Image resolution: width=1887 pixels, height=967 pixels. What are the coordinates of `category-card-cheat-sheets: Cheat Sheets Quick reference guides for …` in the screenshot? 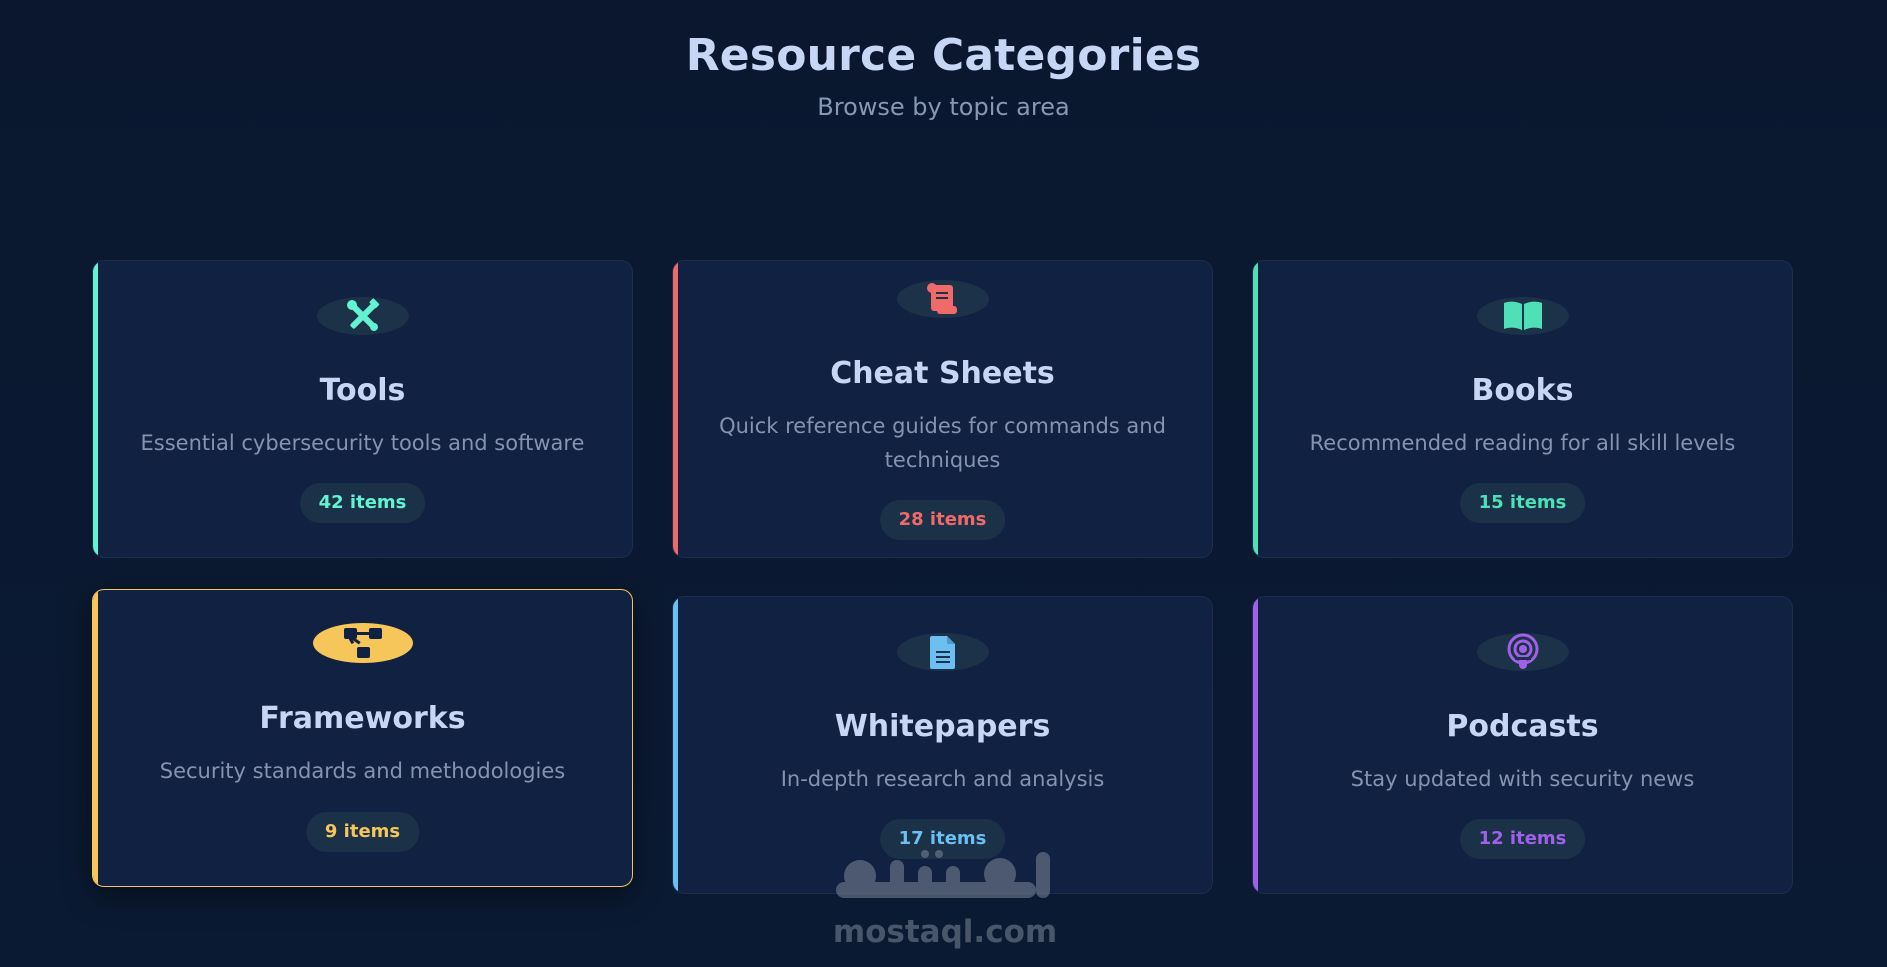 It's located at (942, 409).